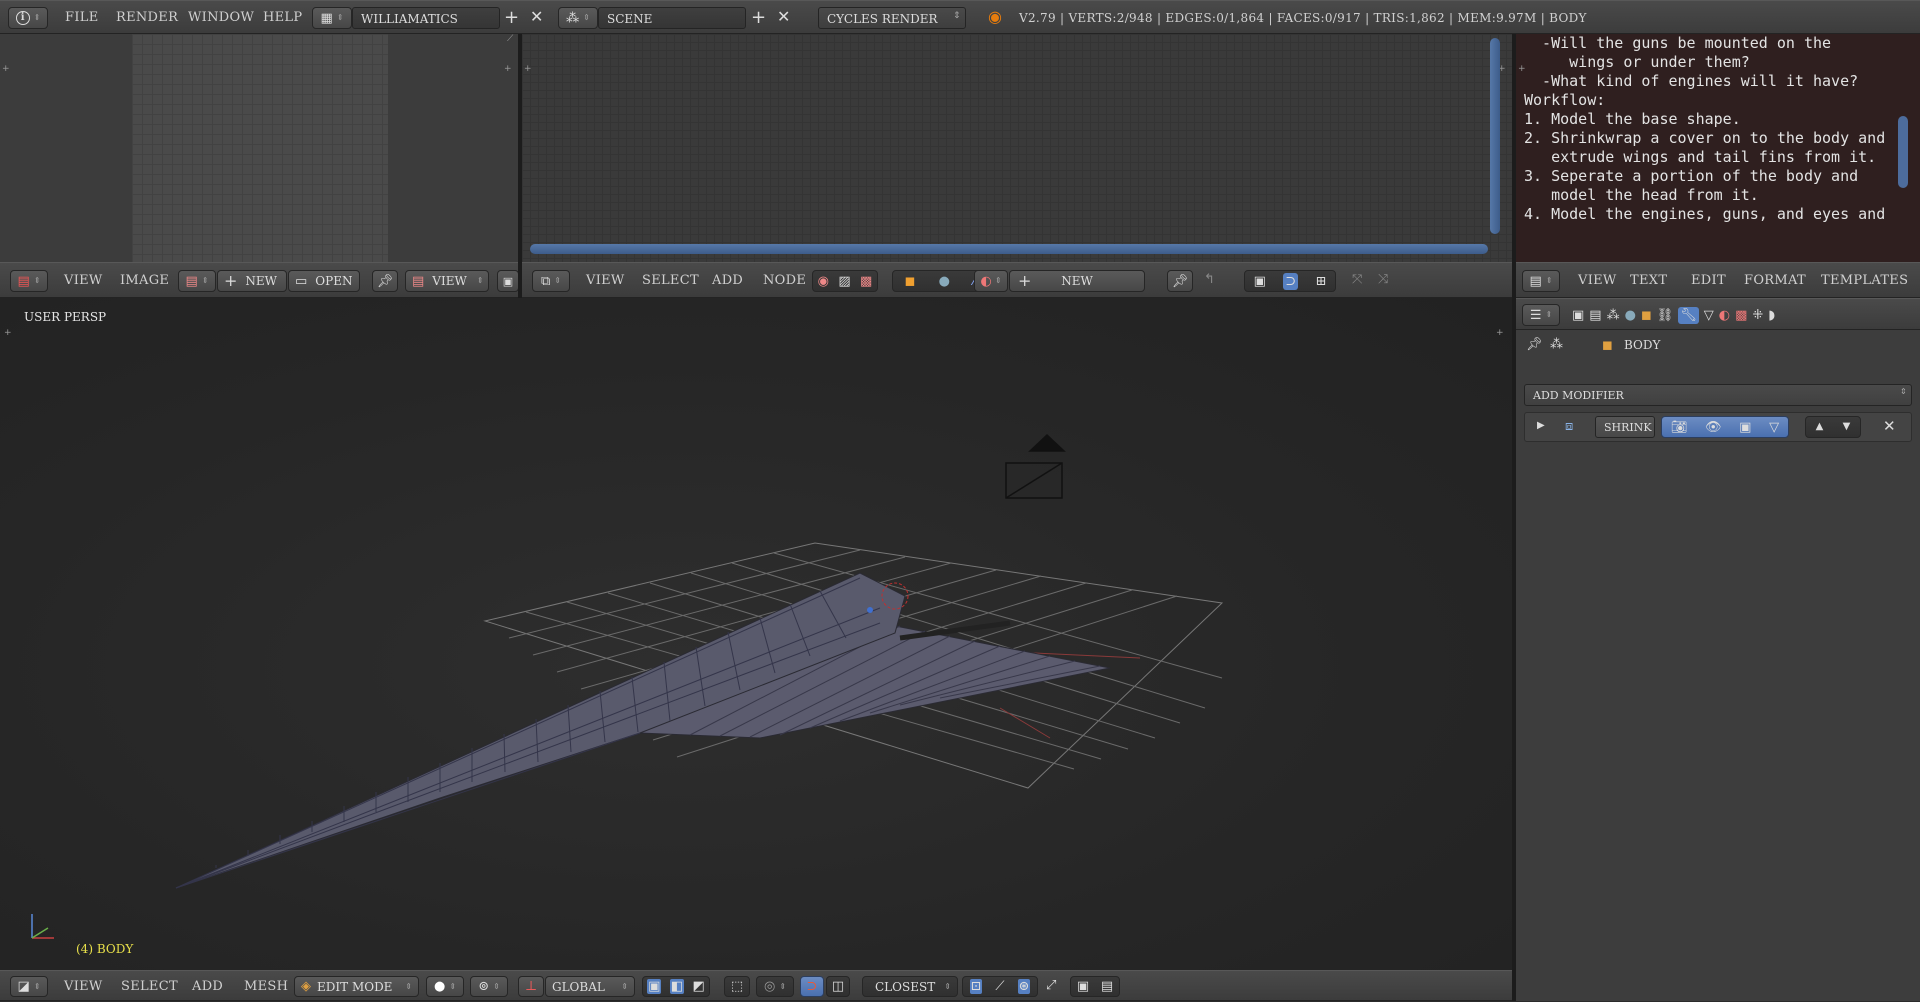 This screenshot has height=1002, width=1920. I want to click on proportional-edit-select: ◎ ⇕, so click(775, 986).